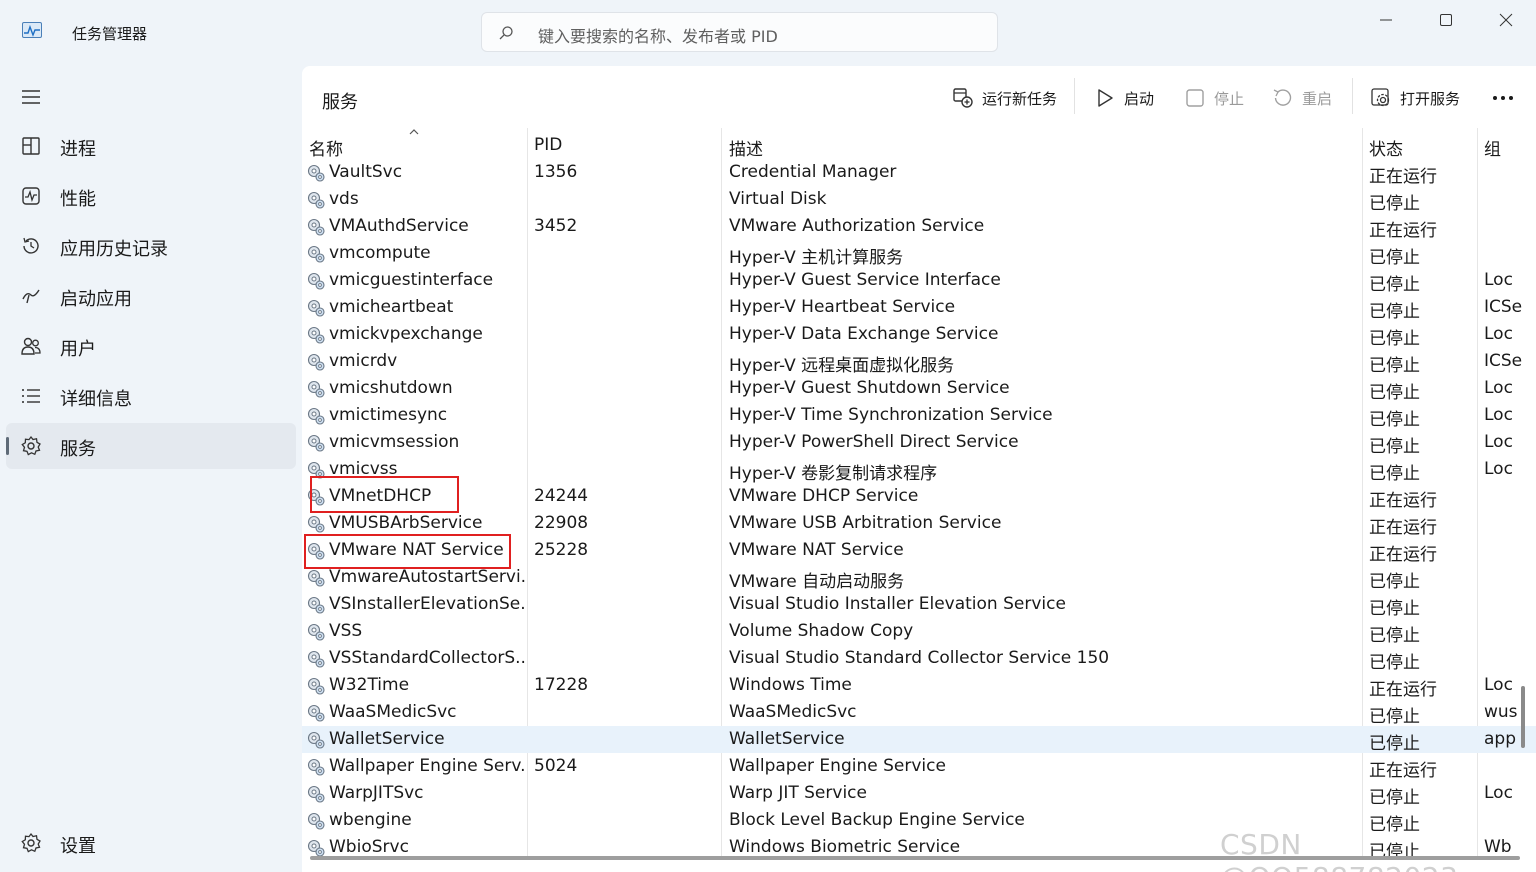  Describe the element at coordinates (561, 685) in the screenshot. I see `service-pid-cell: 17228` at that location.